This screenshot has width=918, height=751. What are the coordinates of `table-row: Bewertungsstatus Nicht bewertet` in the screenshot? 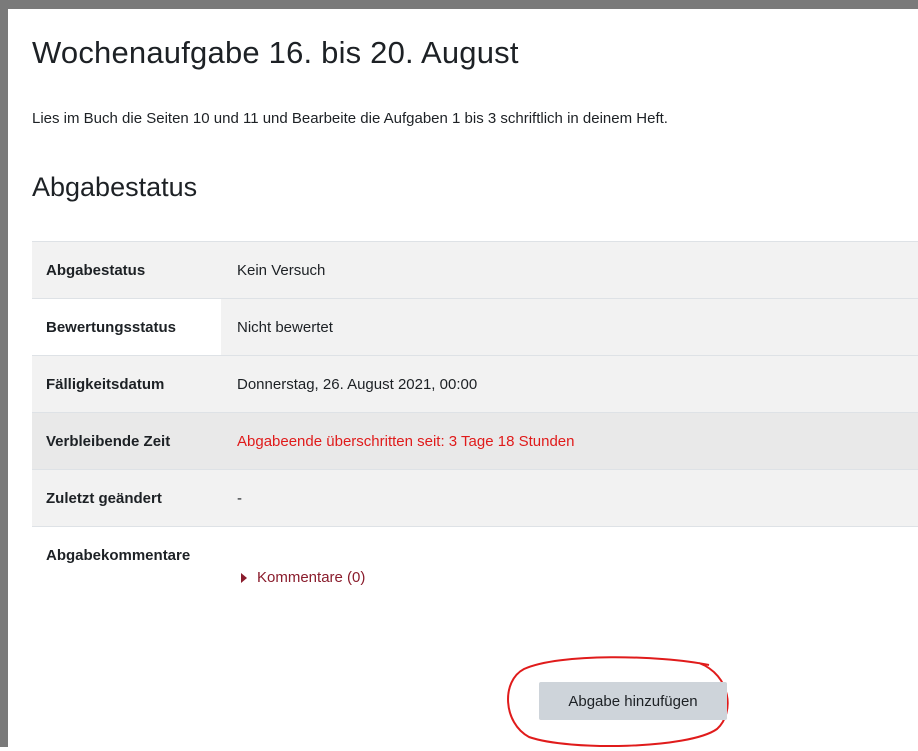 It's located at (475, 327).